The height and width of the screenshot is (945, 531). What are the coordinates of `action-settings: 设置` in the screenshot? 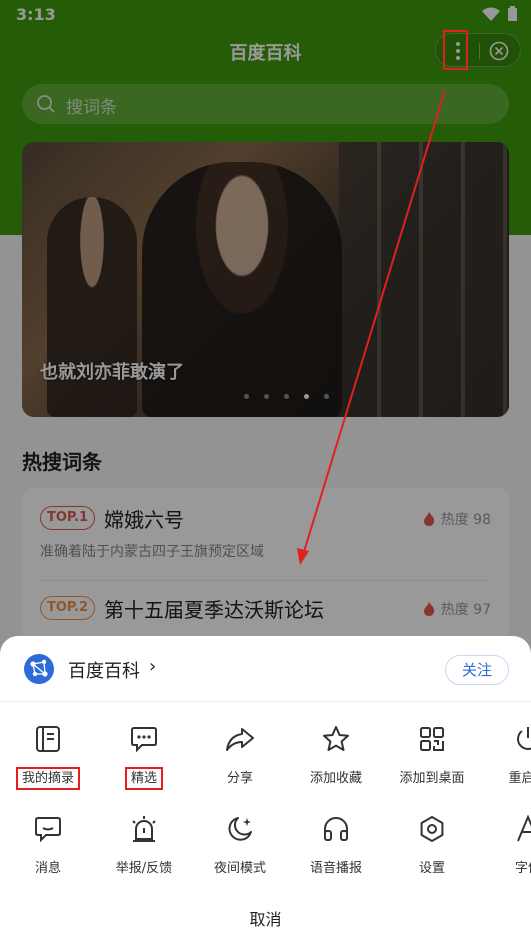 It's located at (432, 835).